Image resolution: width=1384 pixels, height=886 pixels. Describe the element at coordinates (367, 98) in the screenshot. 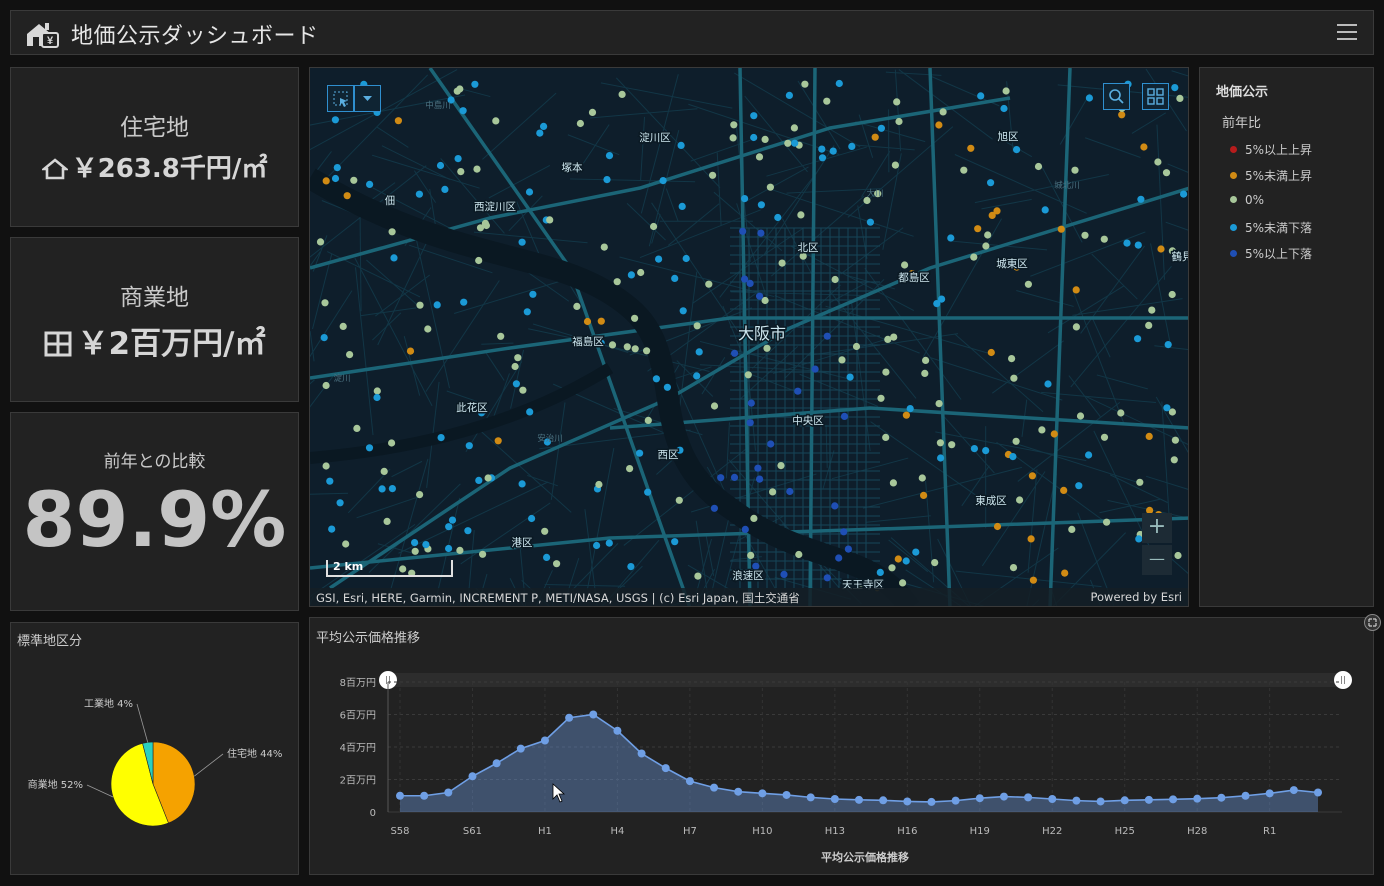

I see `select-dropdown-button` at that location.